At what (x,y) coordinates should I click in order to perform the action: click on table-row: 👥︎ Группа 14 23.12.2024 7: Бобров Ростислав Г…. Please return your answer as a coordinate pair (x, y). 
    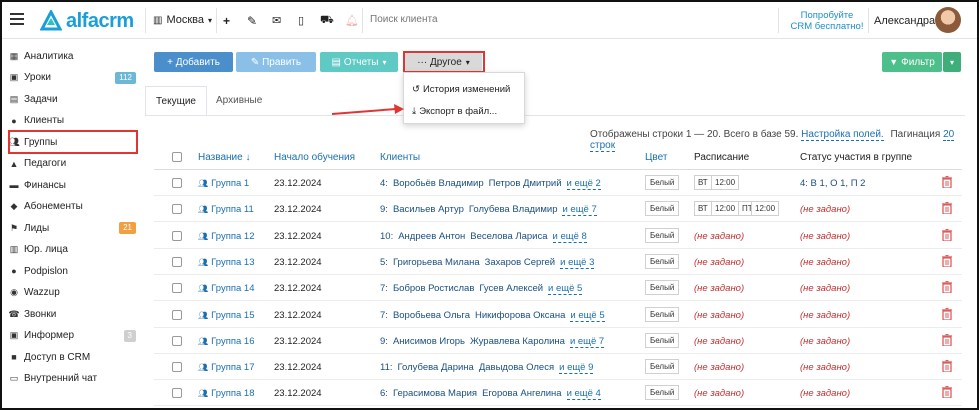
    Looking at the image, I should click on (558, 288).